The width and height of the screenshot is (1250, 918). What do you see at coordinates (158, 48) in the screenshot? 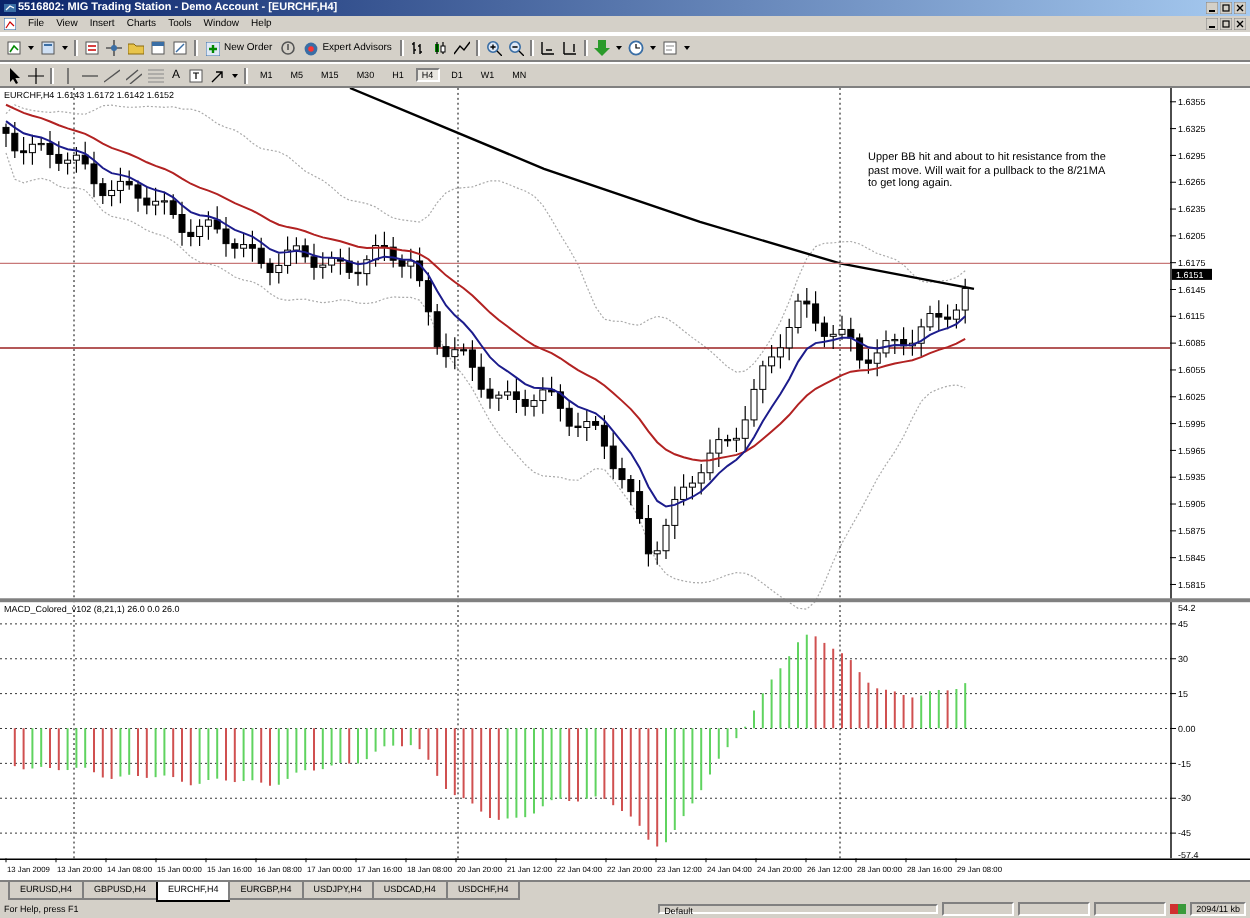
I see `window-icon` at bounding box center [158, 48].